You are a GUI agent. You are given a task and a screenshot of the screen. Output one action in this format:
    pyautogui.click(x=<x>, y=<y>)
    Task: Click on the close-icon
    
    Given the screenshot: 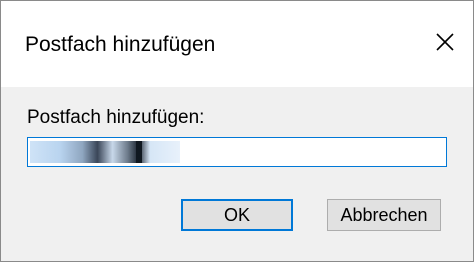 What is the action you would take?
    pyautogui.click(x=445, y=42)
    